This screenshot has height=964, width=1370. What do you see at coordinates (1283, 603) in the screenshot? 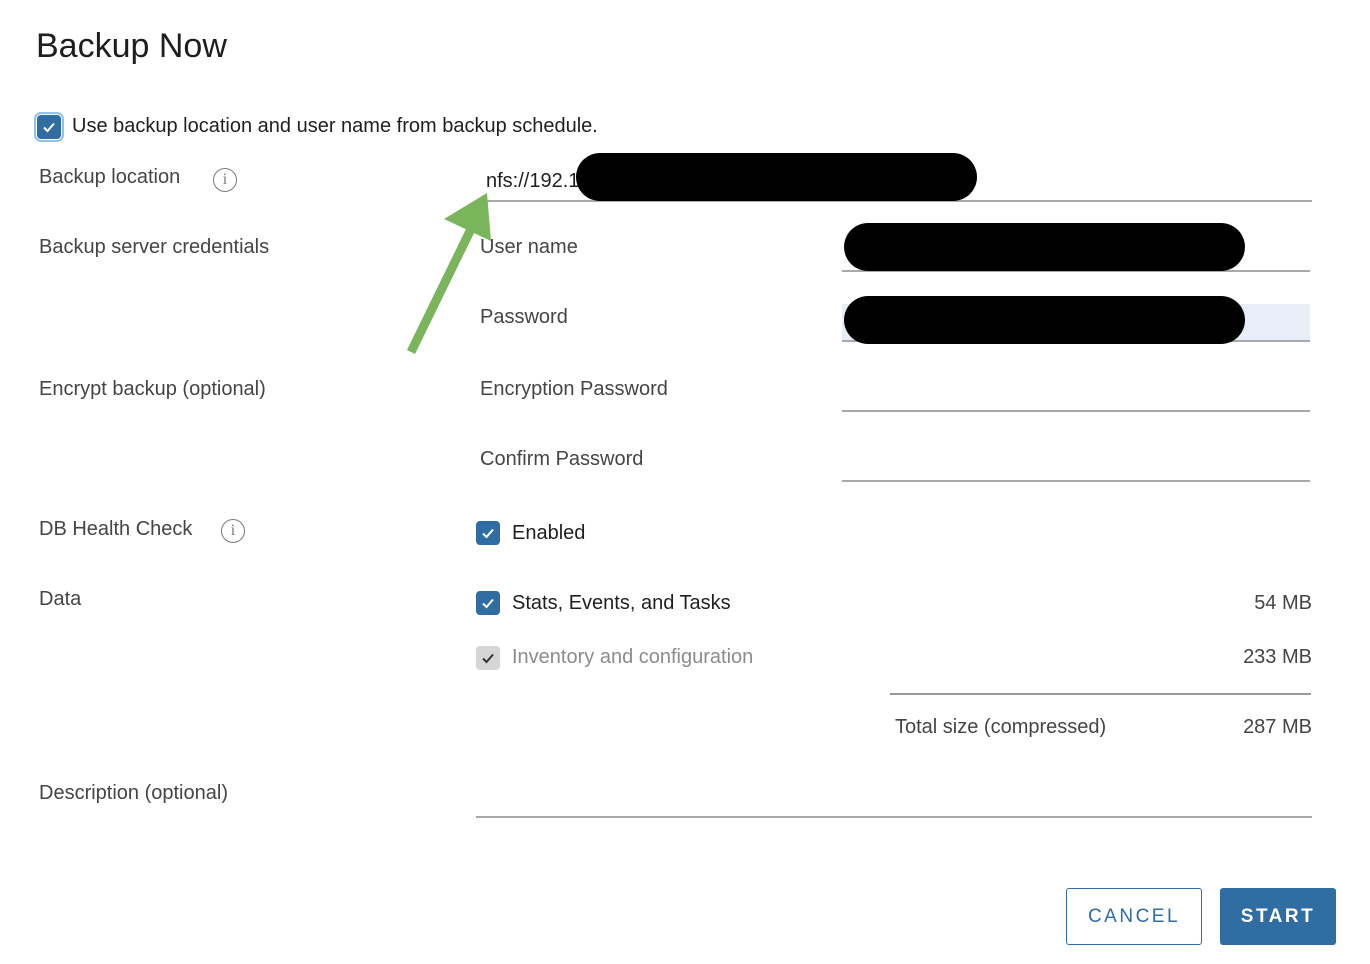
I see `stats-events-tasks-size: 54 MB` at bounding box center [1283, 603].